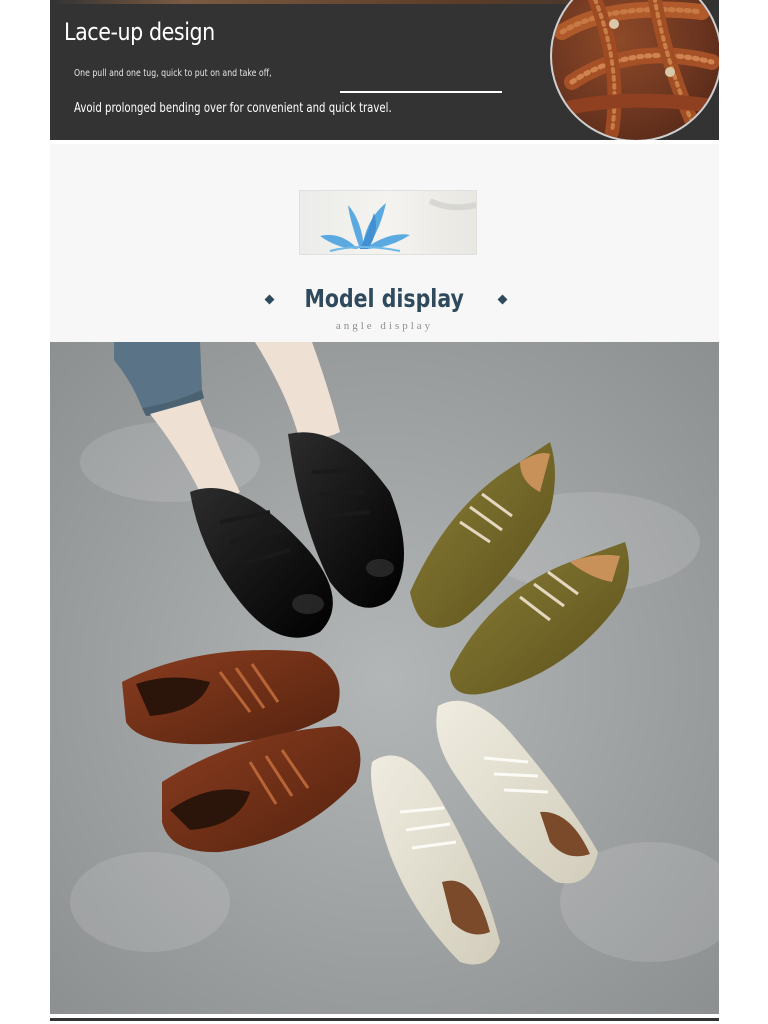 This screenshot has width=768, height=1024. What do you see at coordinates (388, 222) in the screenshot?
I see `lotus-flower-image` at bounding box center [388, 222].